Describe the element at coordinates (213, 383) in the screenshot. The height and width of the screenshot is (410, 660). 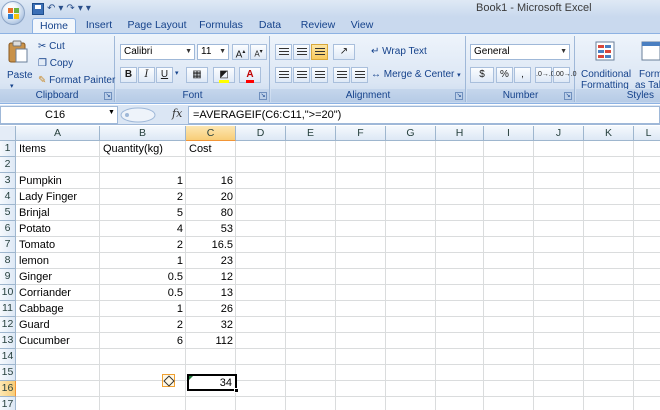
I see `active-cell-c16: 34` at that location.